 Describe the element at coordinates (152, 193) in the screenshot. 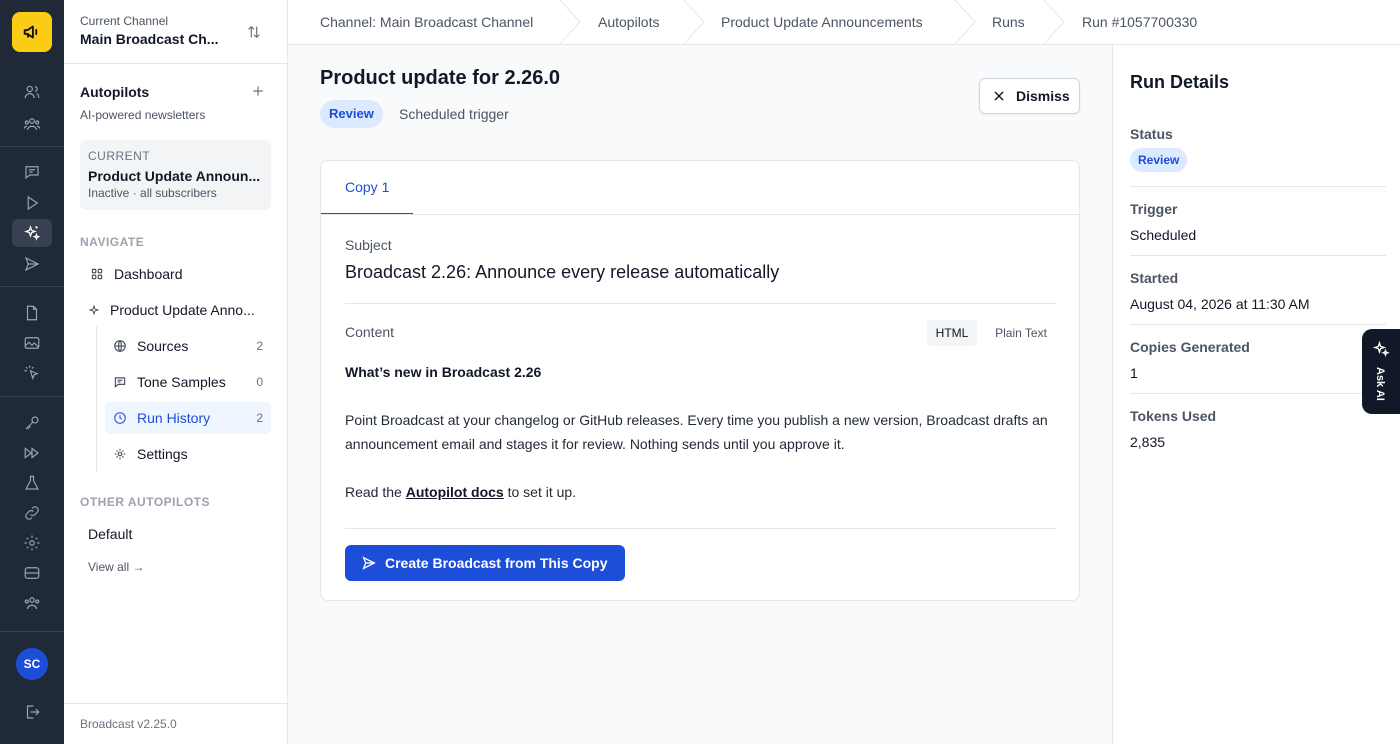

I see `current-status: Inactive · all subscribers` at that location.